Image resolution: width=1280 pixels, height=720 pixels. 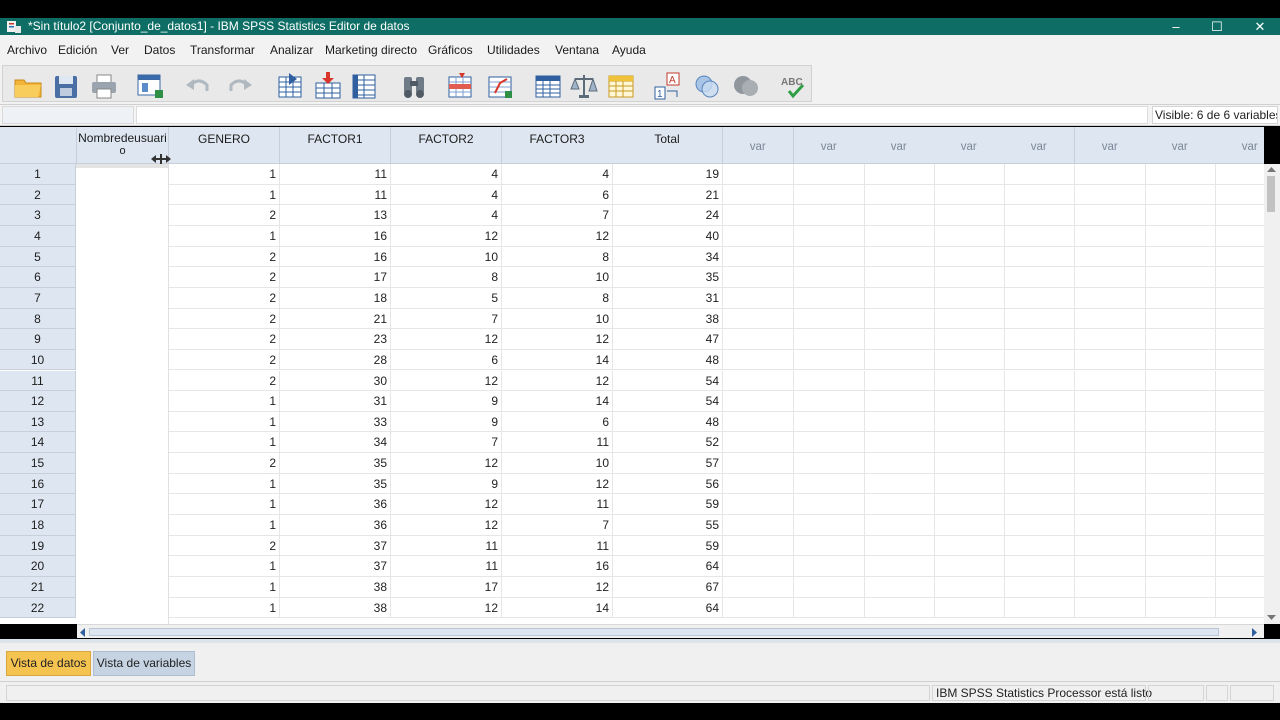 I want to click on insert-cases-icon, so click(x=460, y=86).